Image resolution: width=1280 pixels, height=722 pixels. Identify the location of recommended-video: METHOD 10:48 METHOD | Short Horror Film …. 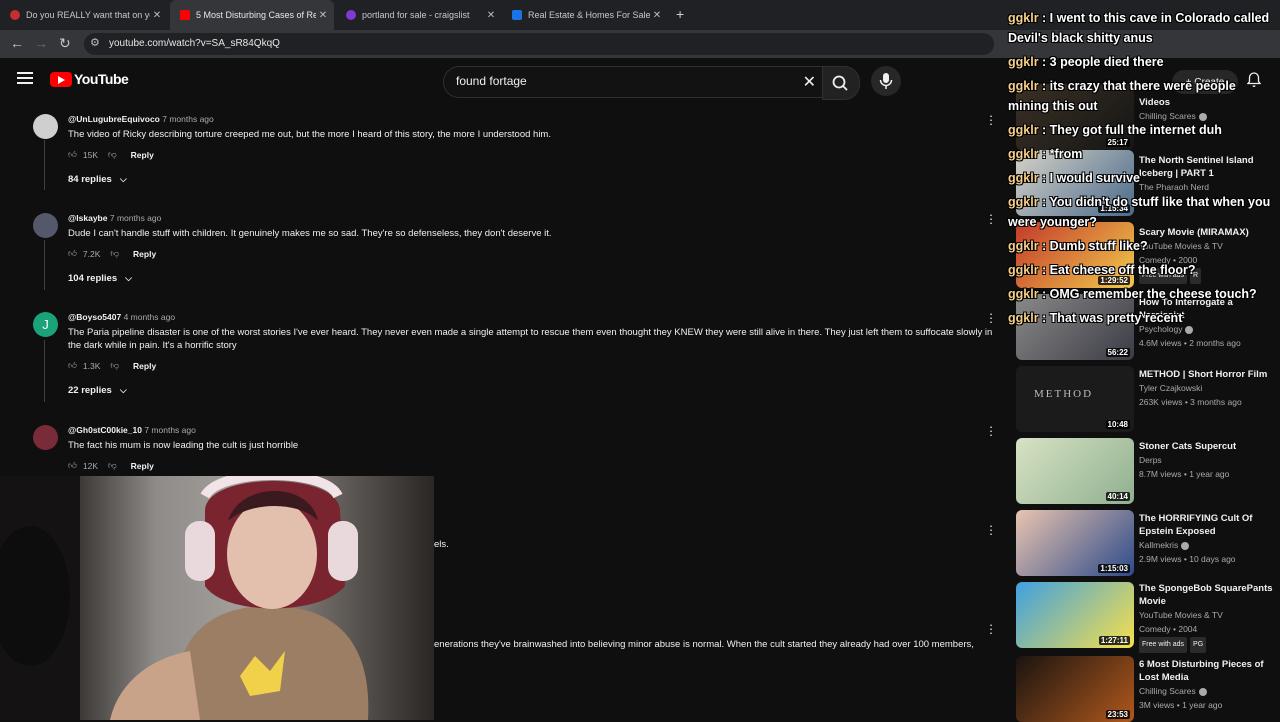
(1146, 399).